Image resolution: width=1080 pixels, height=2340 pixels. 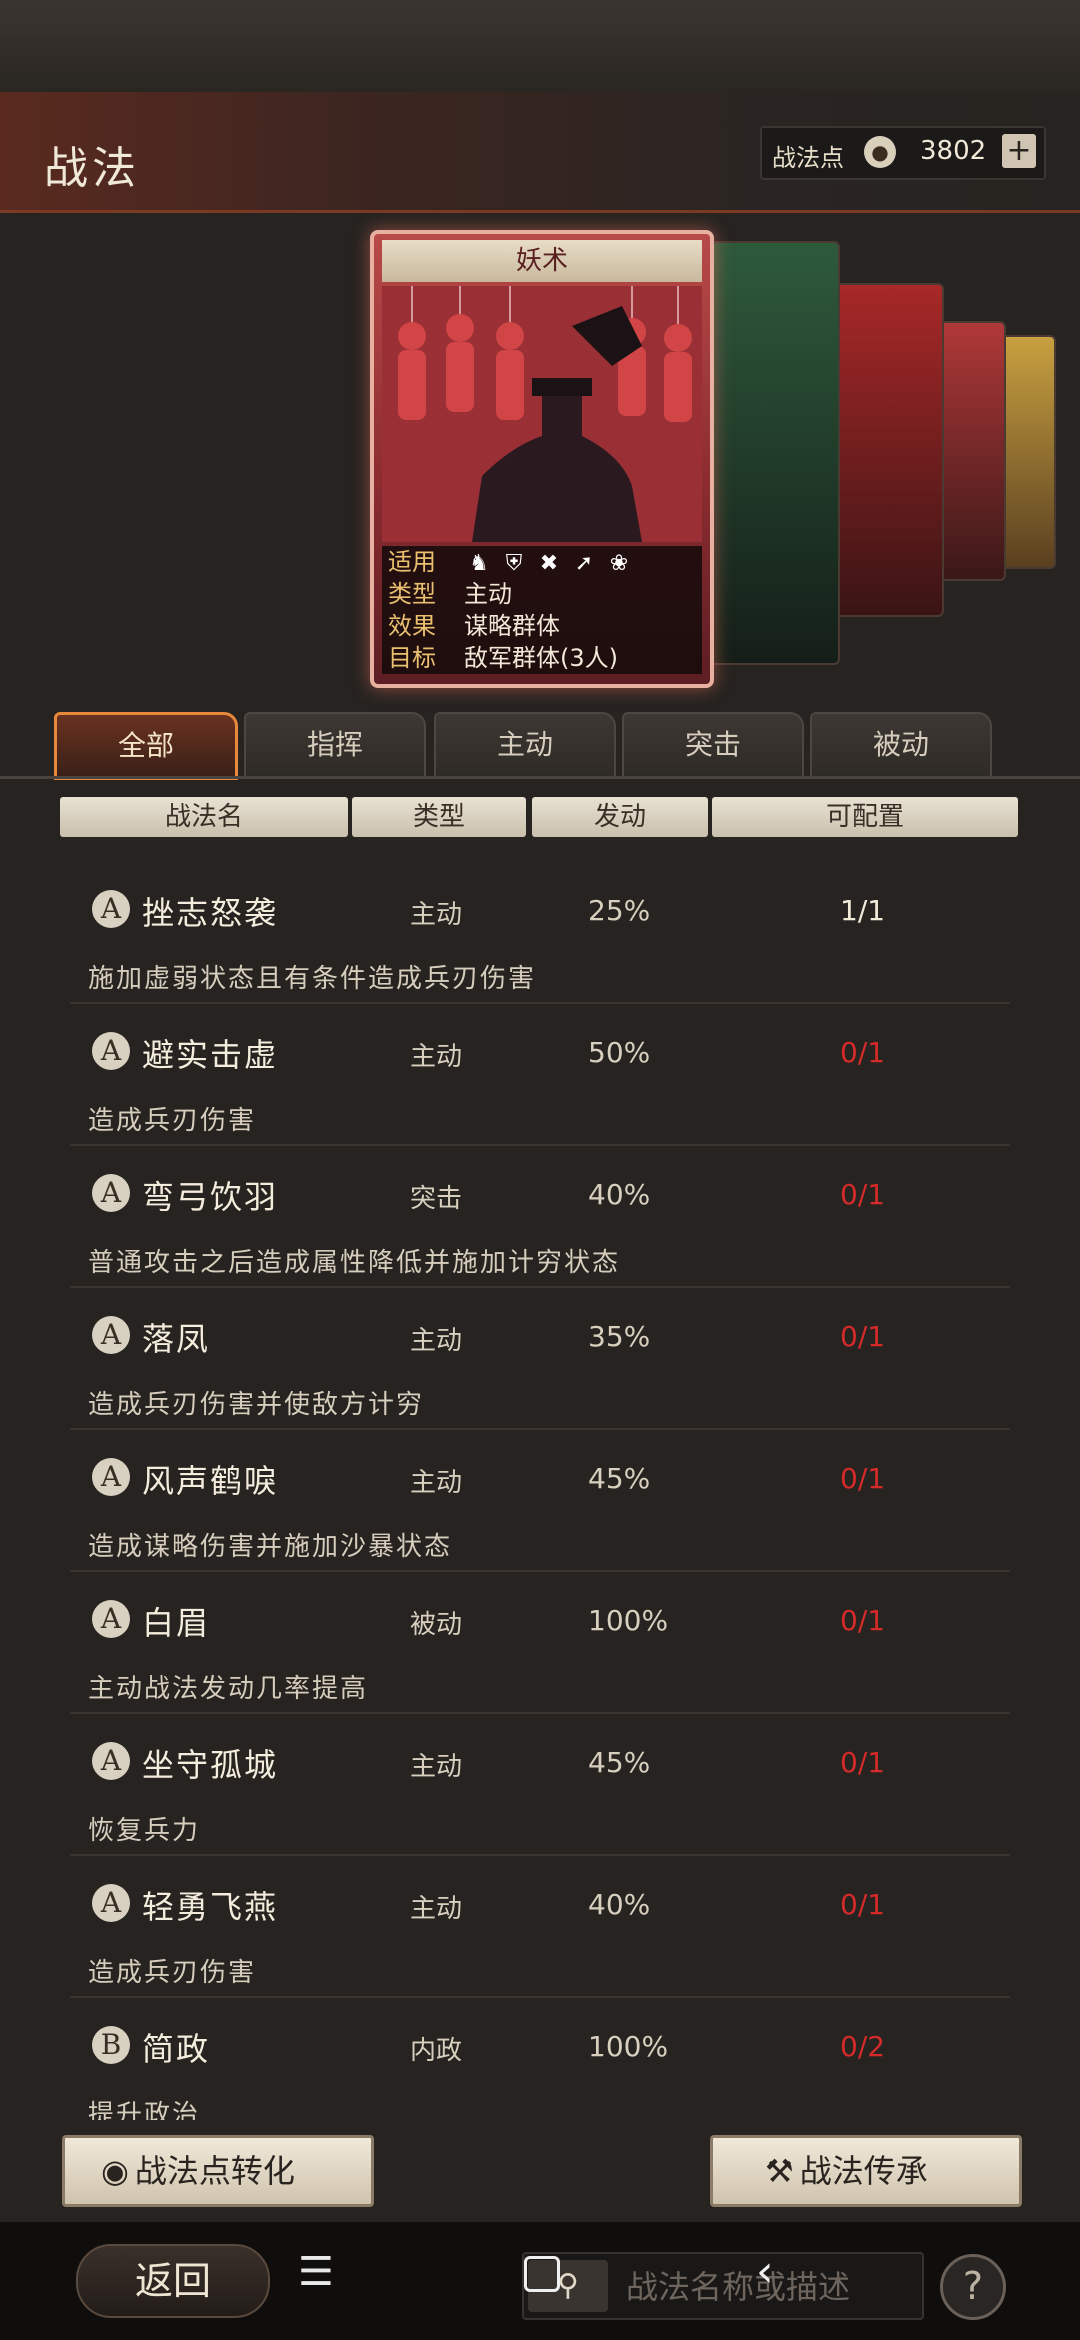 What do you see at coordinates (173, 2281) in the screenshot?
I see `back-button: 返回` at bounding box center [173, 2281].